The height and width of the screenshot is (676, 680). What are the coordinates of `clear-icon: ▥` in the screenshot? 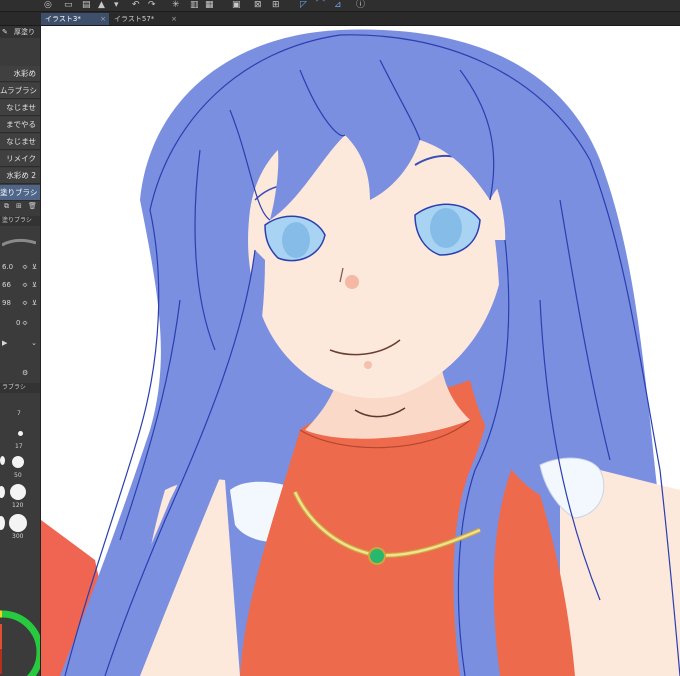 It's located at (194, 5).